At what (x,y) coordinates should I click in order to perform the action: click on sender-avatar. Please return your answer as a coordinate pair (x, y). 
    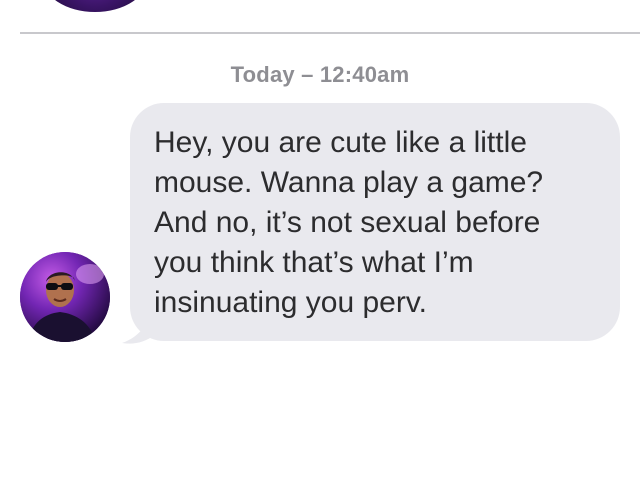
    Looking at the image, I should click on (65, 297).